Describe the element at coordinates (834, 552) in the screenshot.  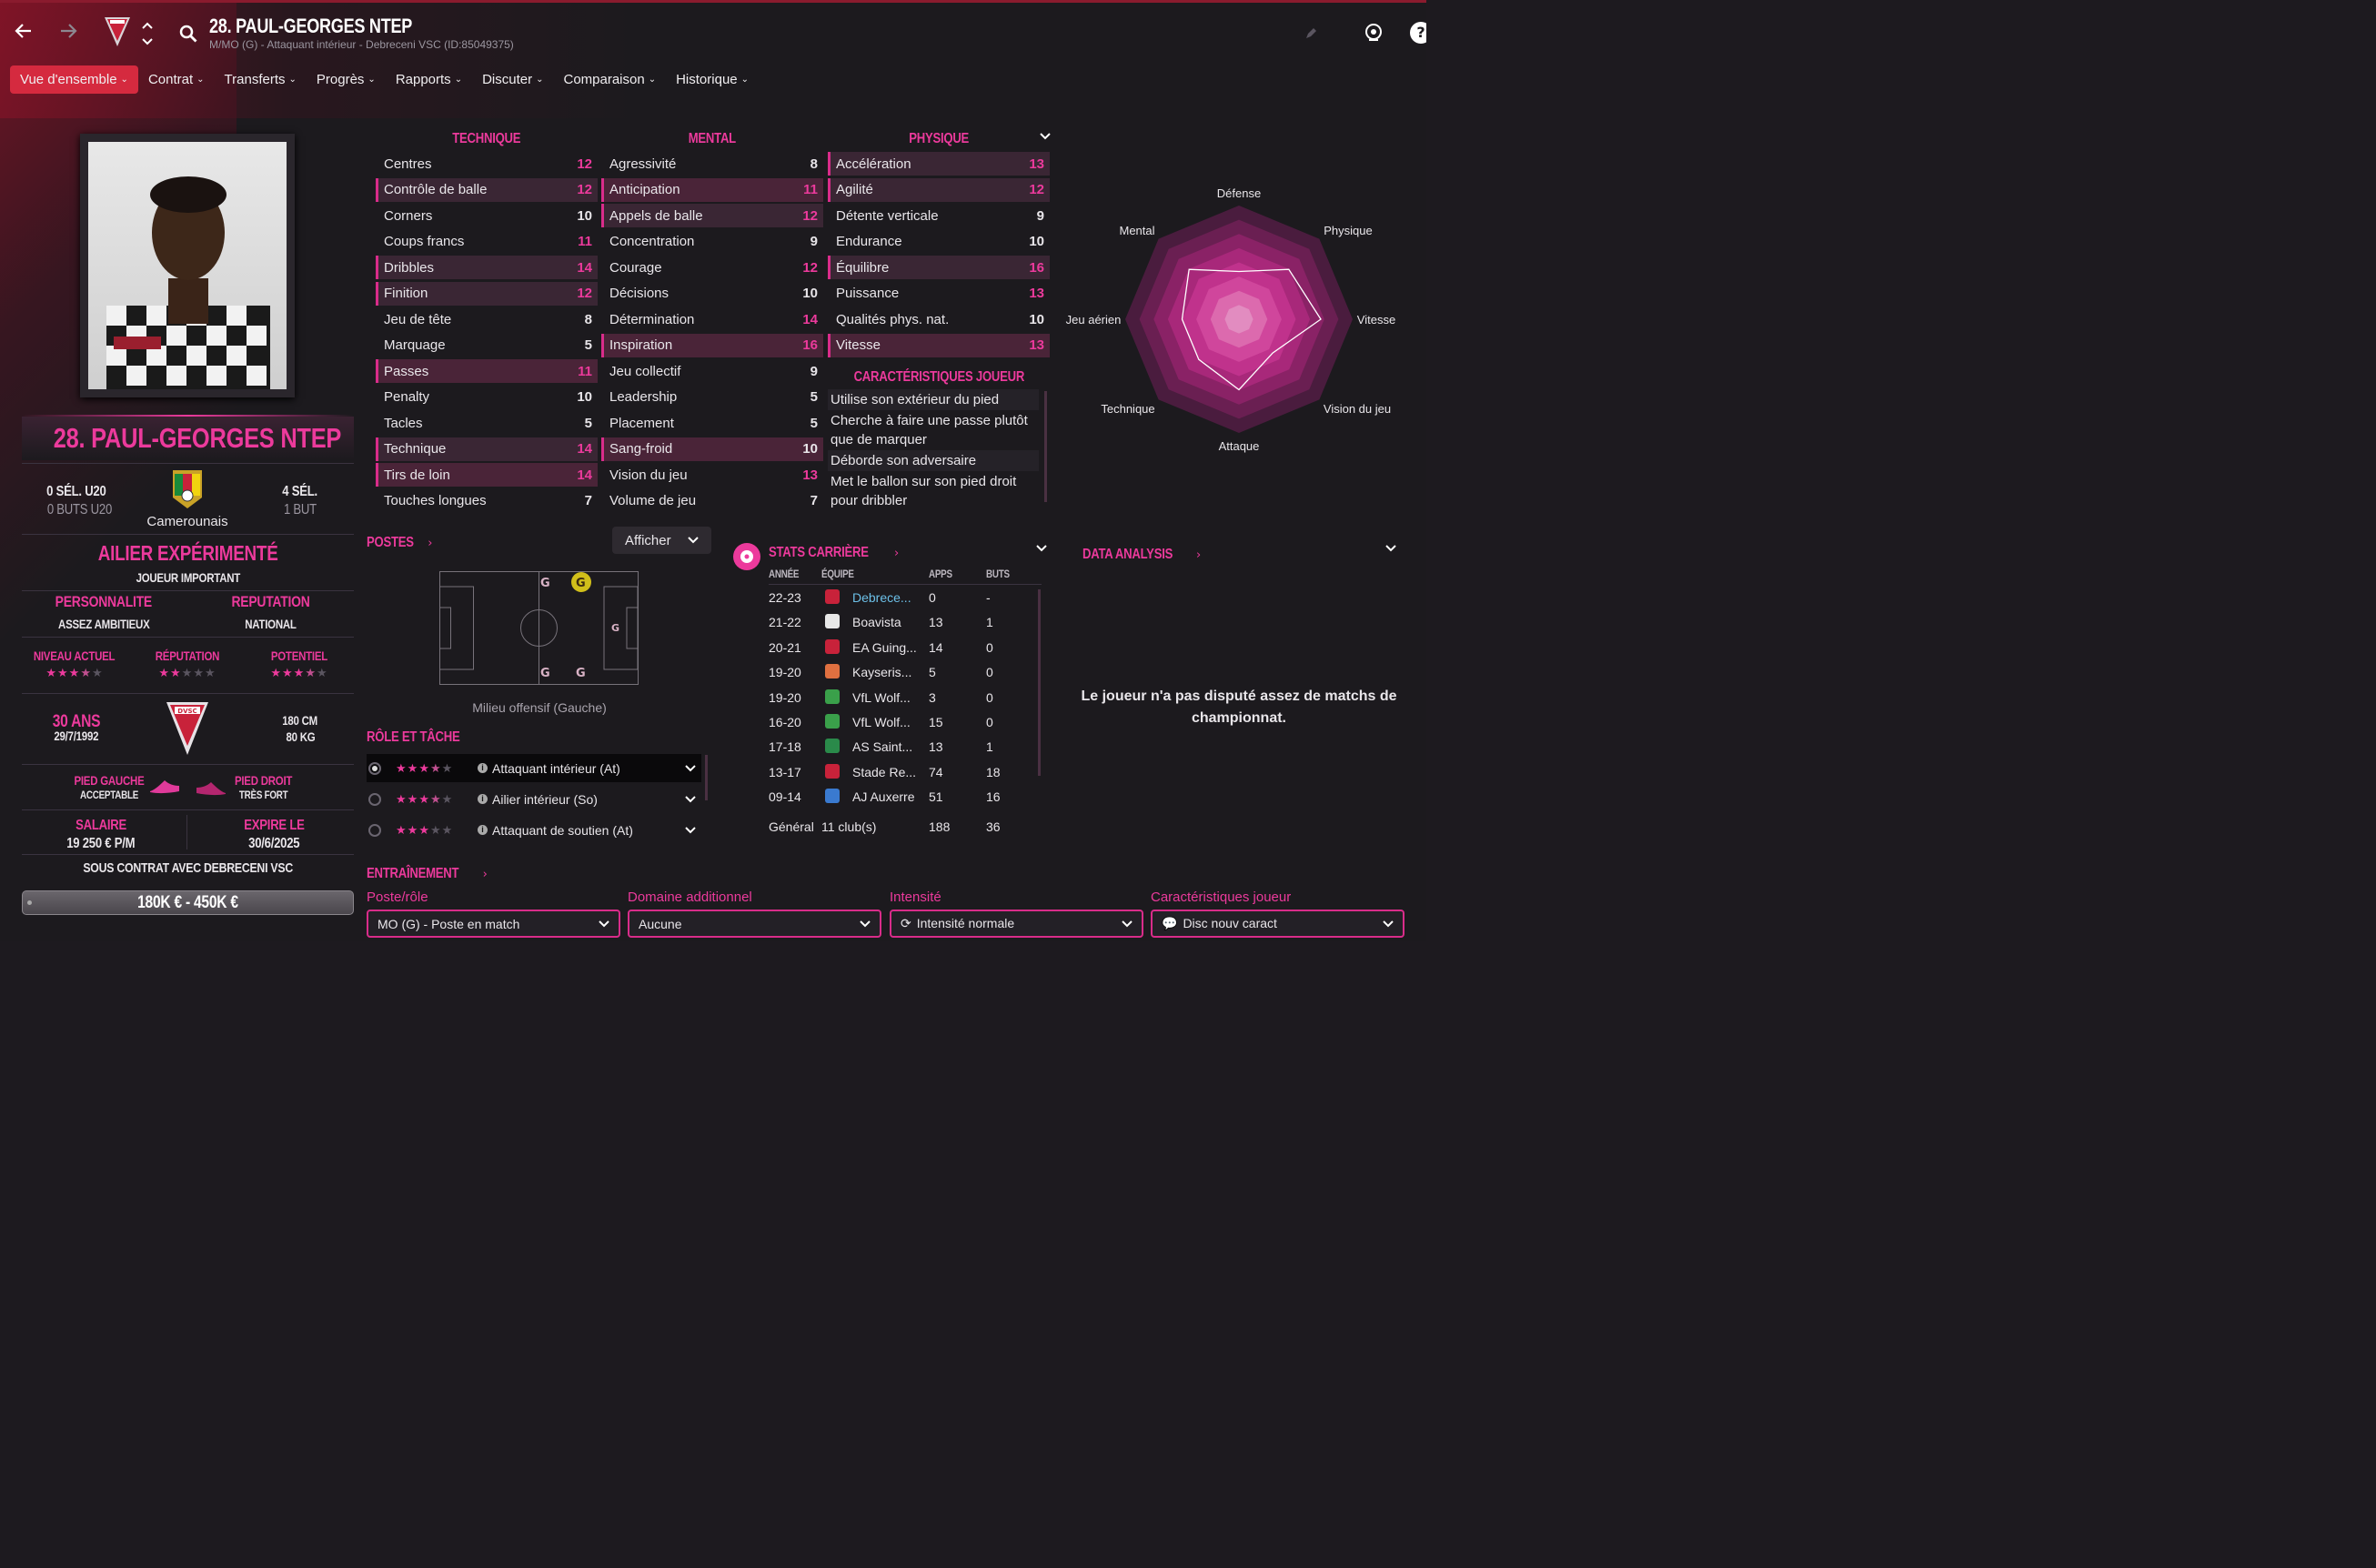
I see `career-title: STATS CARRIÈRE ›` at that location.